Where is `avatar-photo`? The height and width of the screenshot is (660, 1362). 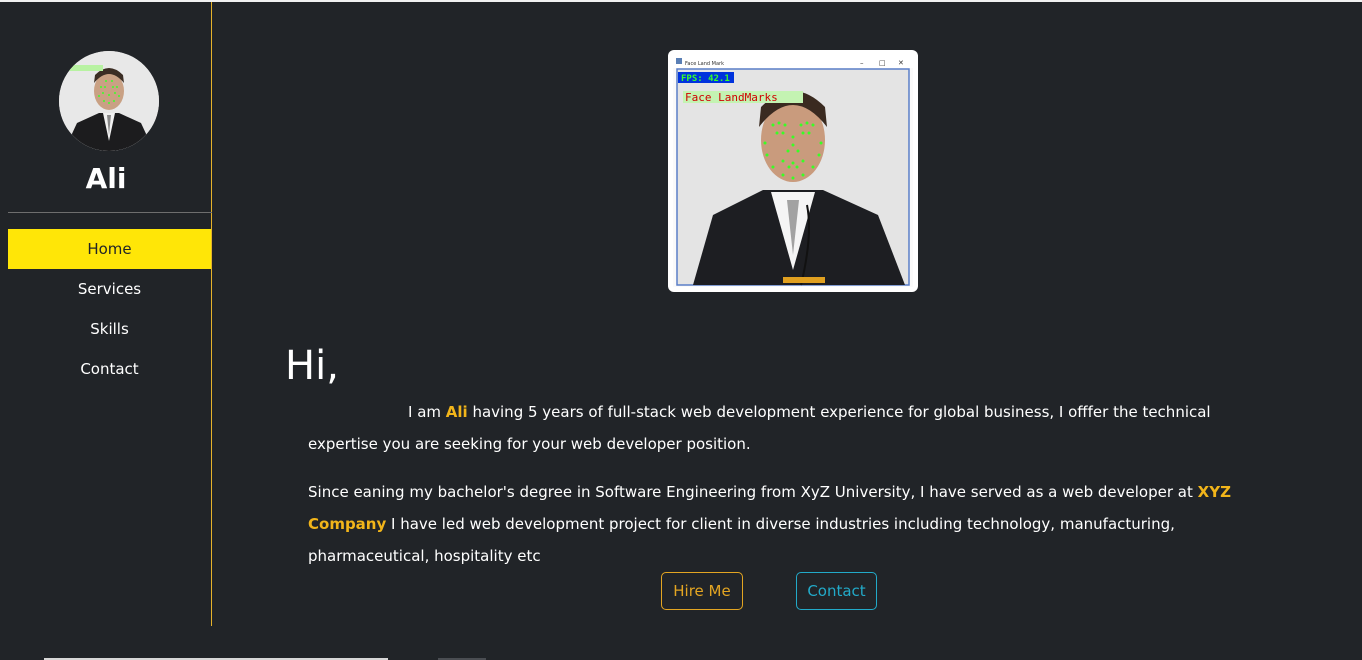 avatar-photo is located at coordinates (109, 101).